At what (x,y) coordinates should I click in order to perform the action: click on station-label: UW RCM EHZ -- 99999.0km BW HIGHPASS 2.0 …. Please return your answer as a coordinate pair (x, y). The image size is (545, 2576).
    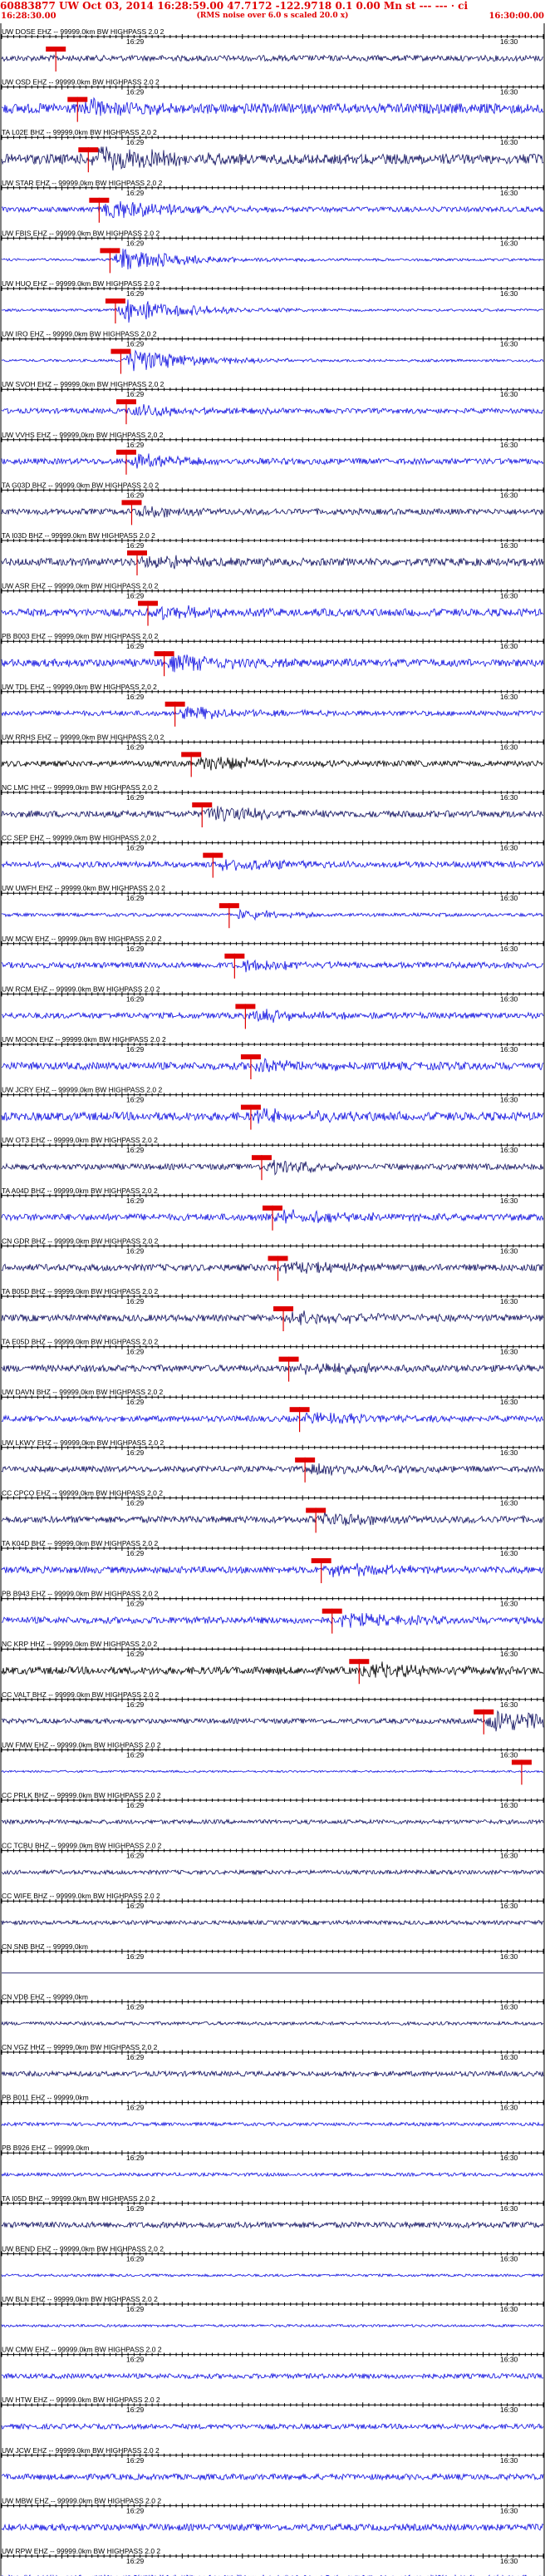
    Looking at the image, I should click on (81, 989).